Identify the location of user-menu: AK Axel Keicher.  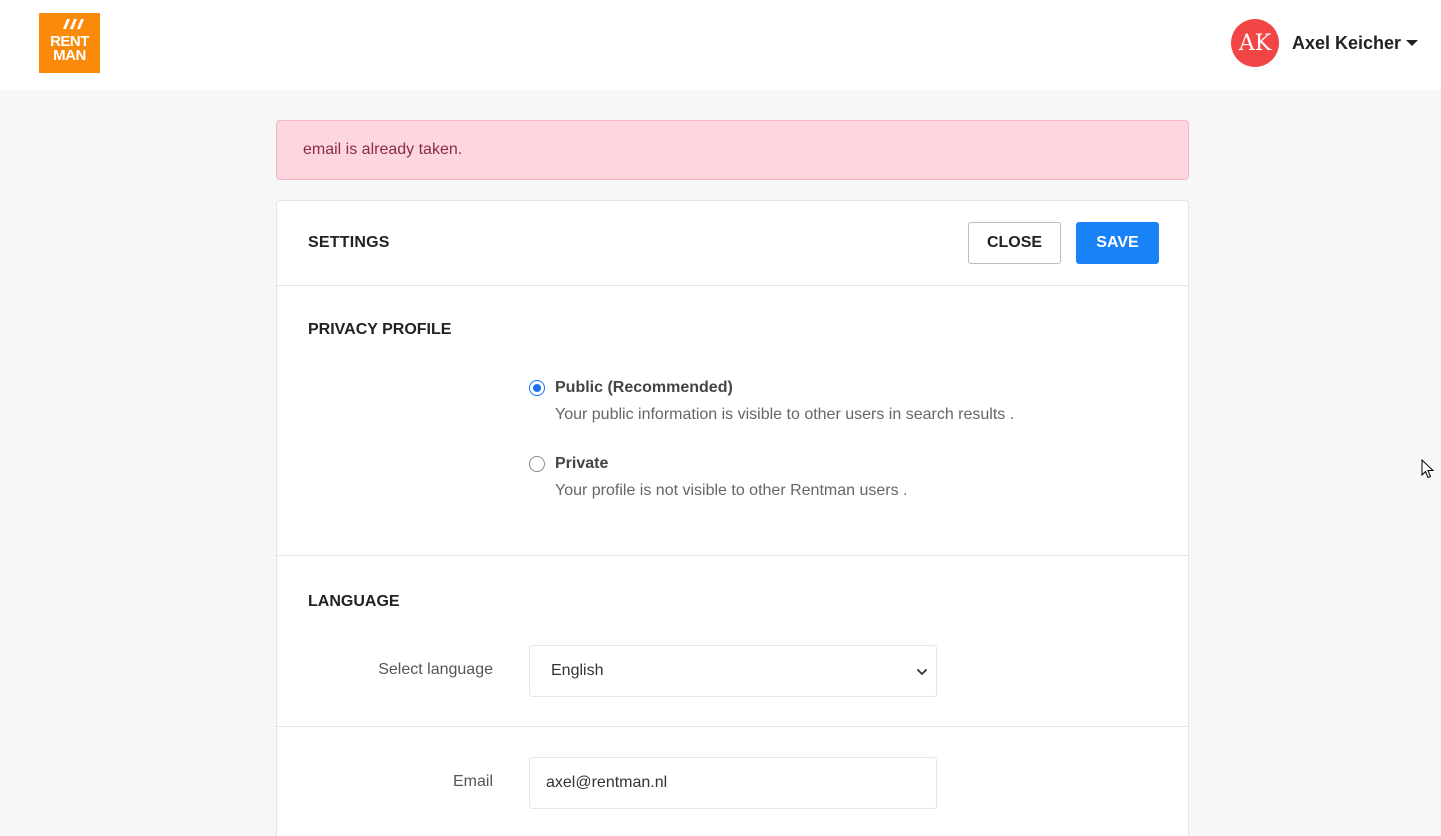
(1325, 43).